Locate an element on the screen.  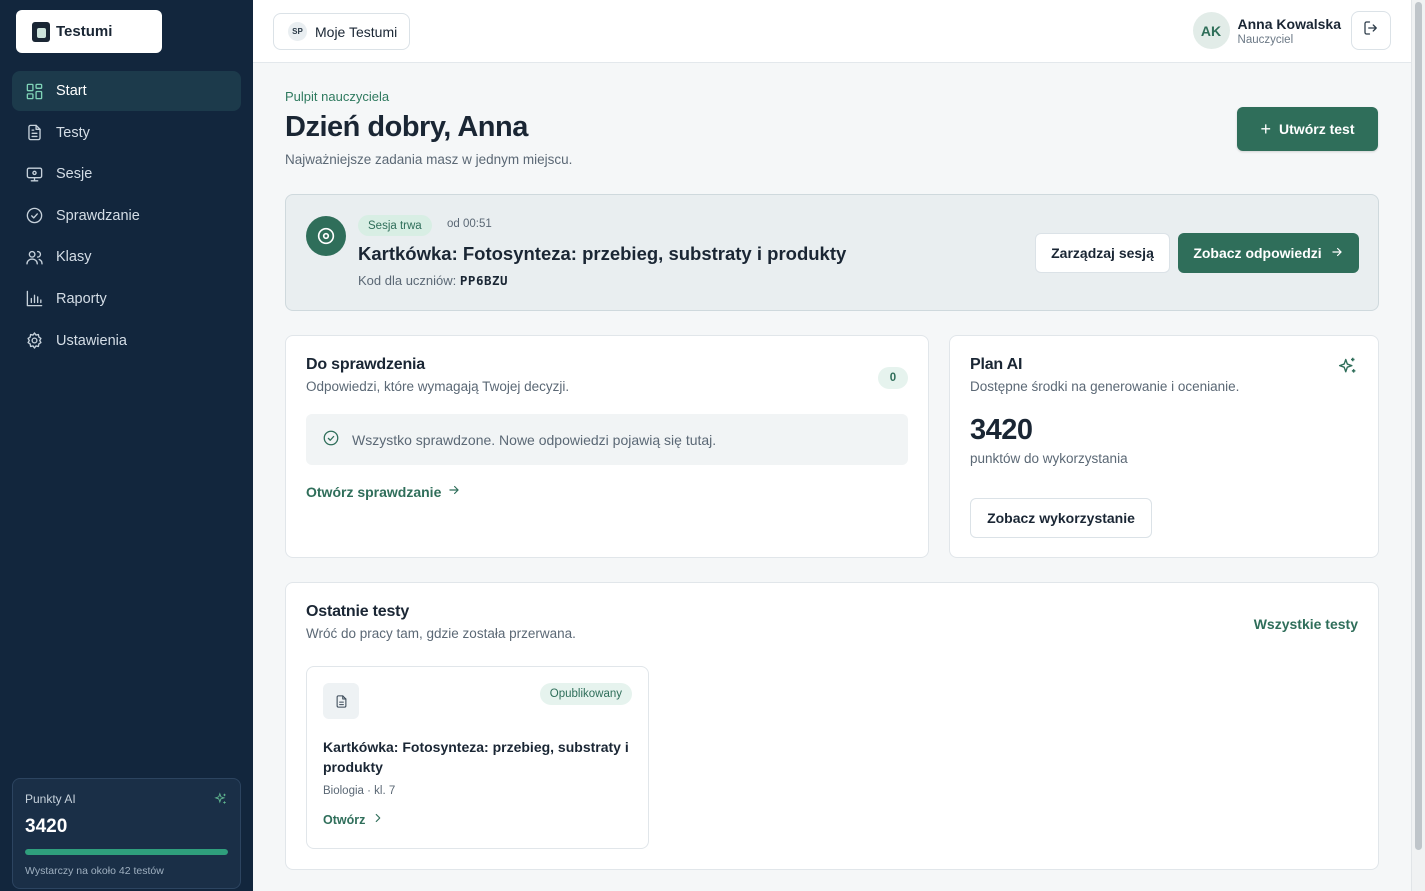
workspace-badge: SP is located at coordinates (297, 31).